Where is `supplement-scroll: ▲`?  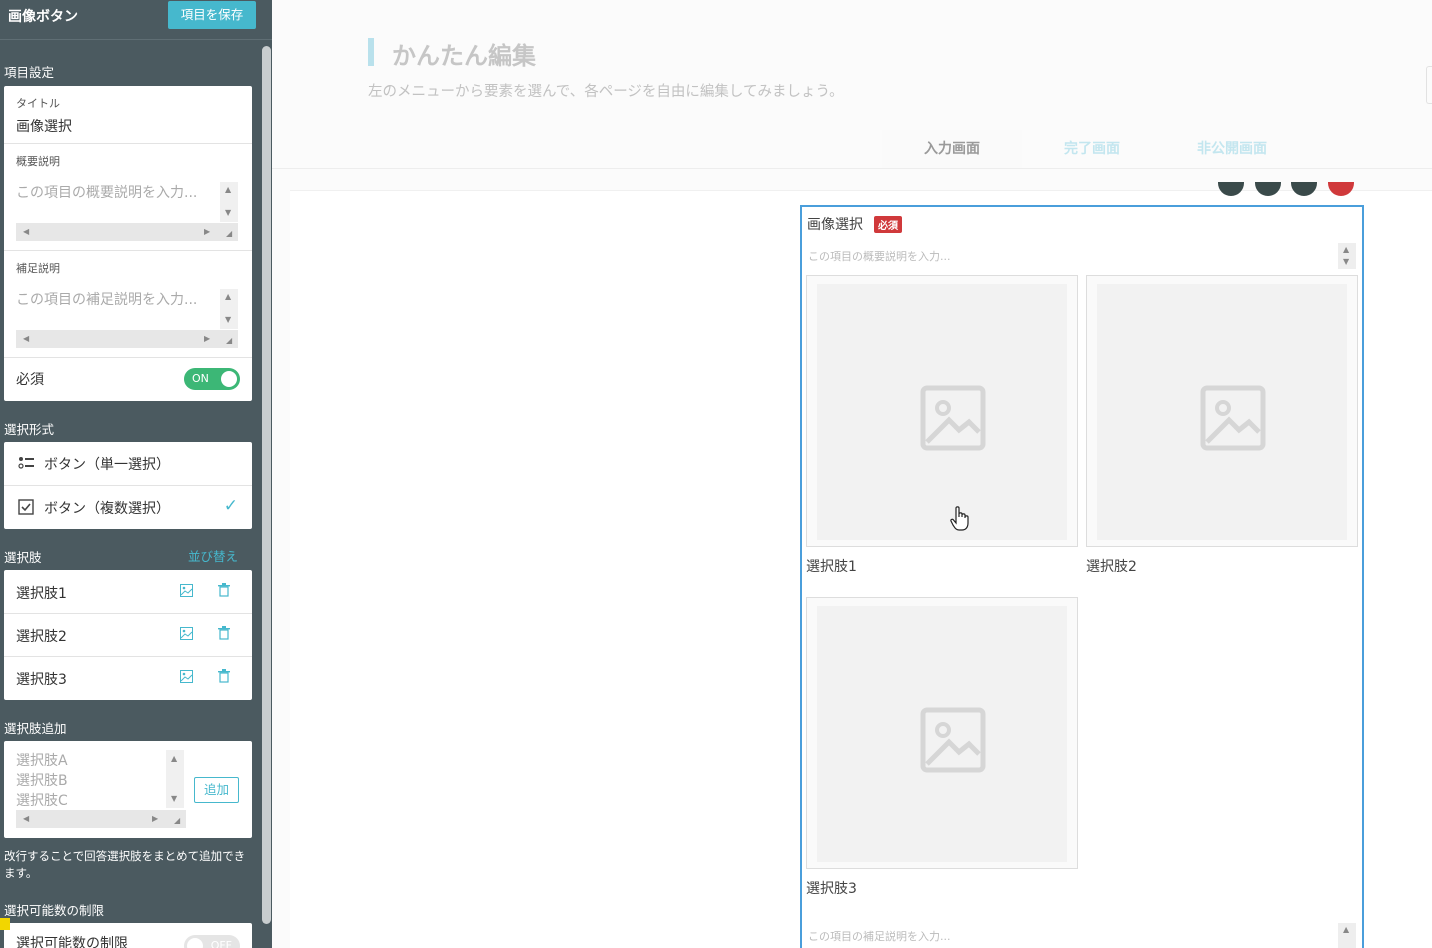
supplement-scroll: ▲ is located at coordinates (1347, 935).